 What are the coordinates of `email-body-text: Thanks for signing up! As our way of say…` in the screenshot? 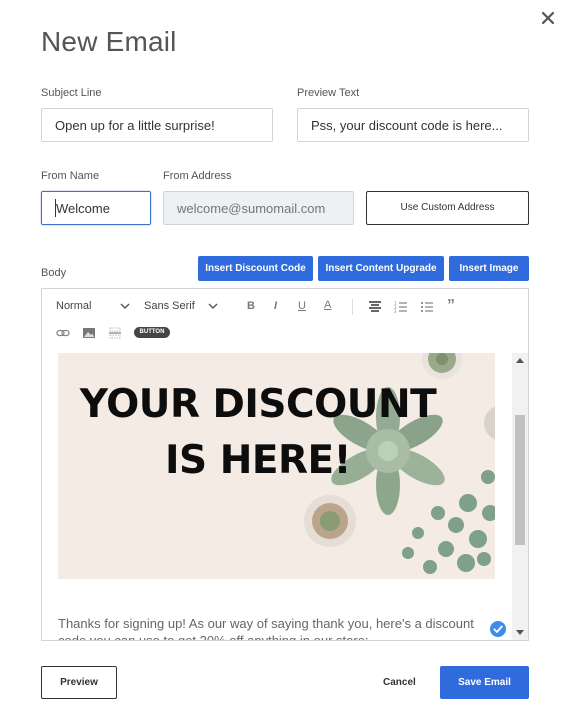 It's located at (266, 628).